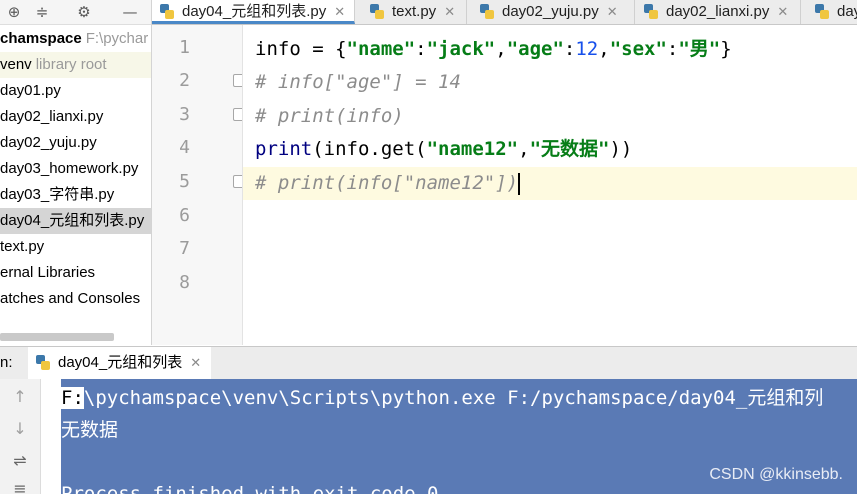  I want to click on tree-item-label: day03_homework.py, so click(69, 168).